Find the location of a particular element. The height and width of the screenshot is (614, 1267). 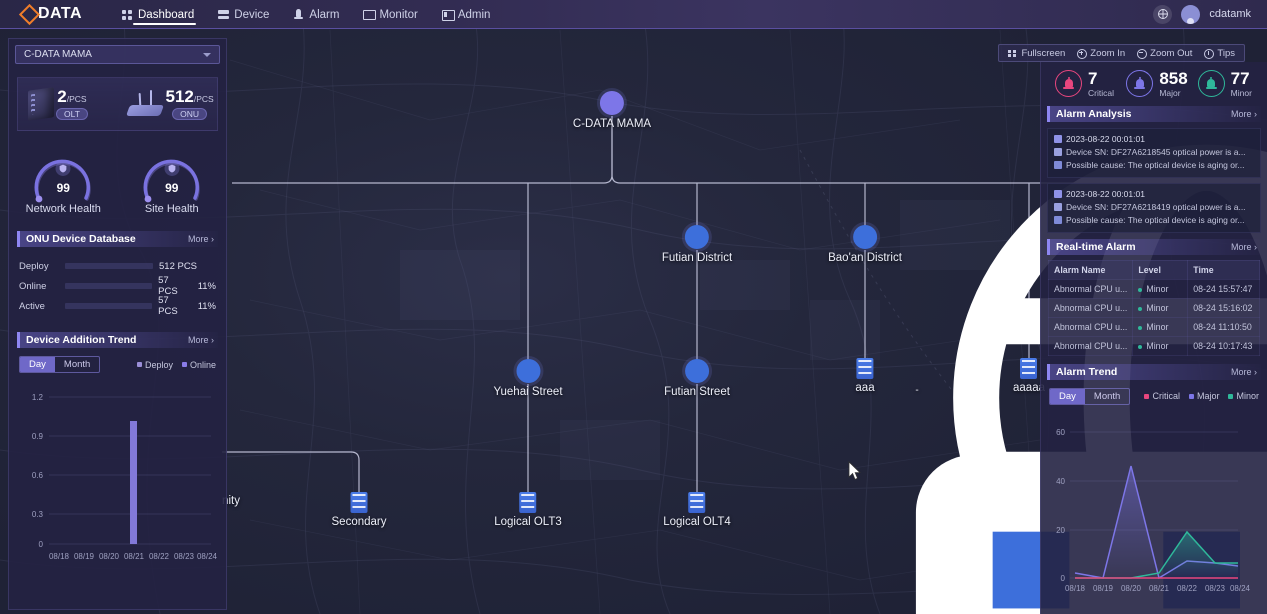

alarm-analysis-title: Alarm Analysis is located at coordinates (1094, 113).